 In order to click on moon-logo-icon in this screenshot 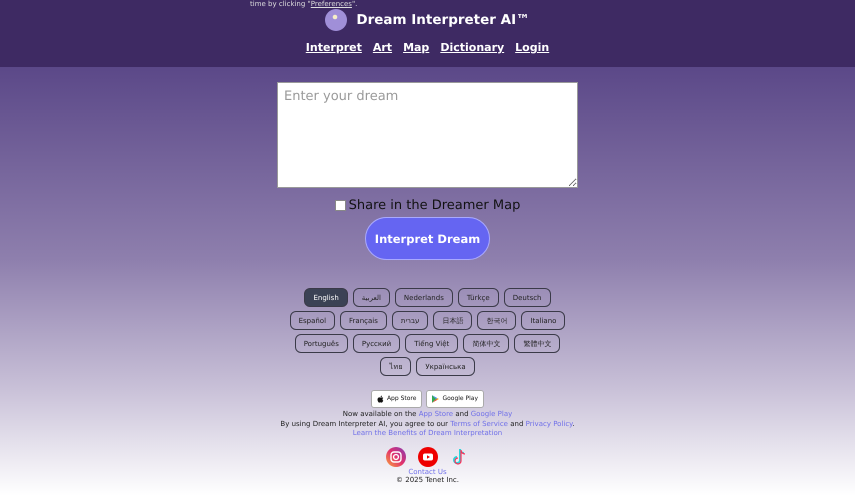, I will do `click(336, 20)`.